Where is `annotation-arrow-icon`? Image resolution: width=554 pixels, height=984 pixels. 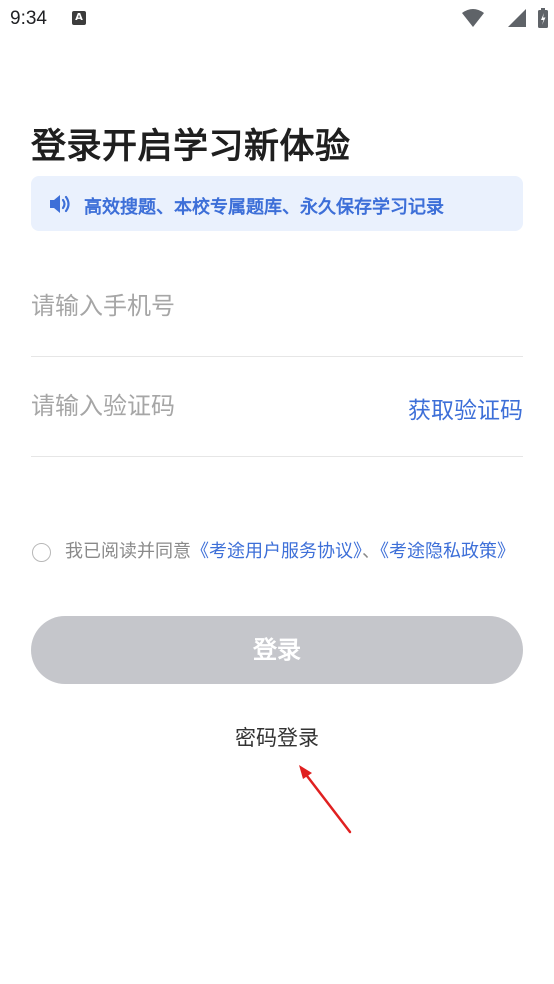 annotation-arrow-icon is located at coordinates (325, 799).